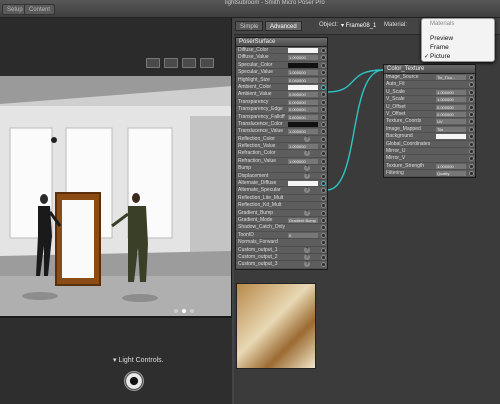 This screenshot has width=500, height=404. What do you see at coordinates (153, 63) in the screenshot?
I see `camera-icon` at bounding box center [153, 63].